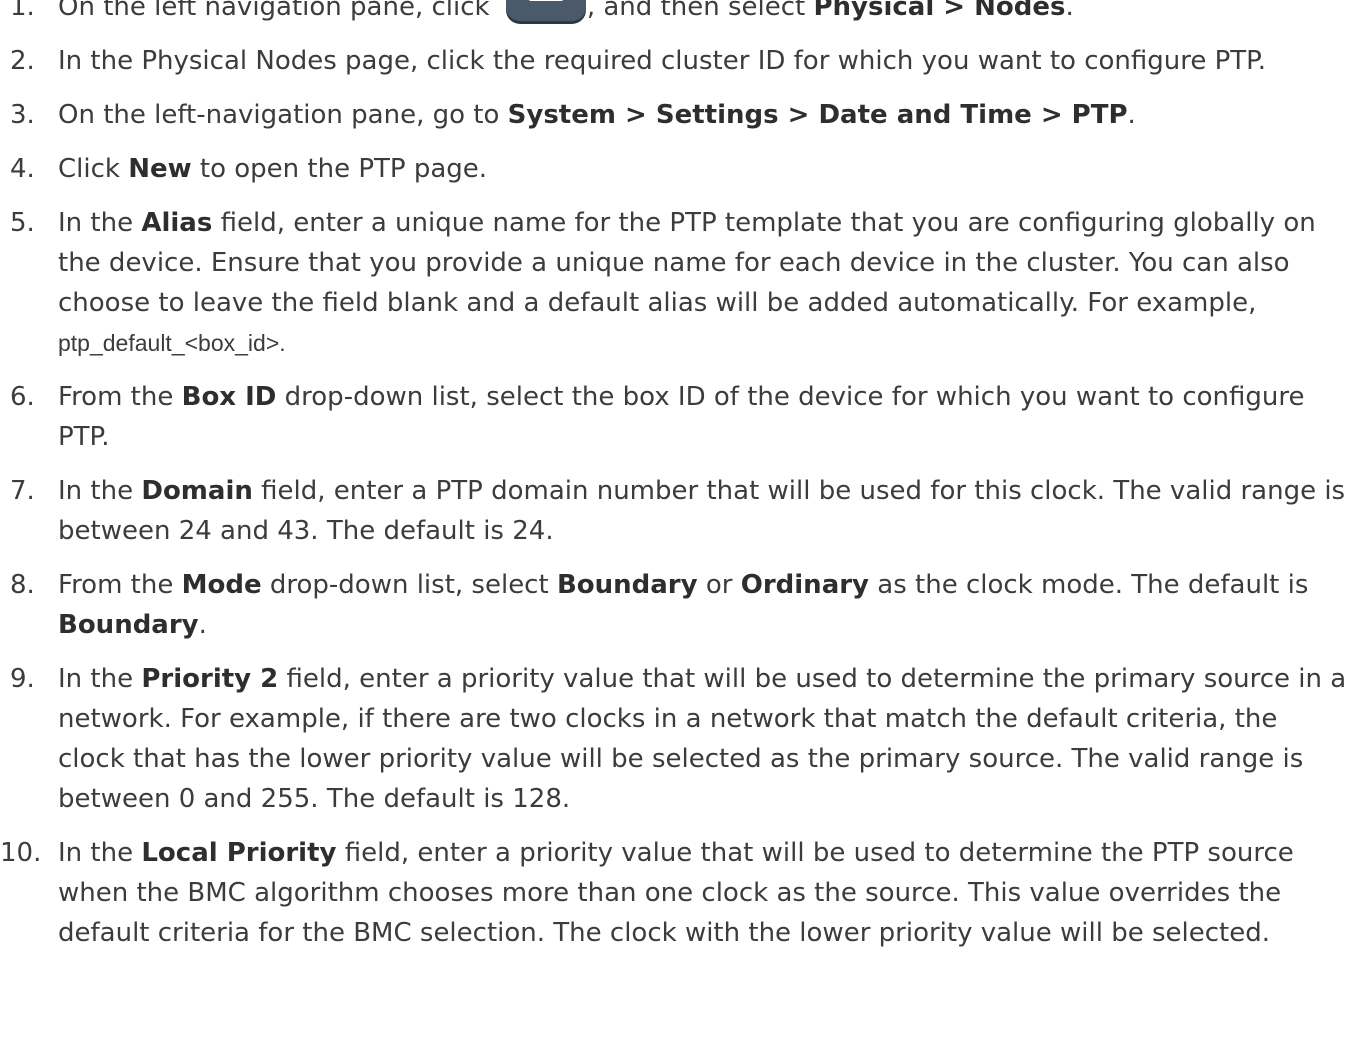 This screenshot has height=1042, width=1357. What do you see at coordinates (22, 61) in the screenshot?
I see `step-number: 2.` at bounding box center [22, 61].